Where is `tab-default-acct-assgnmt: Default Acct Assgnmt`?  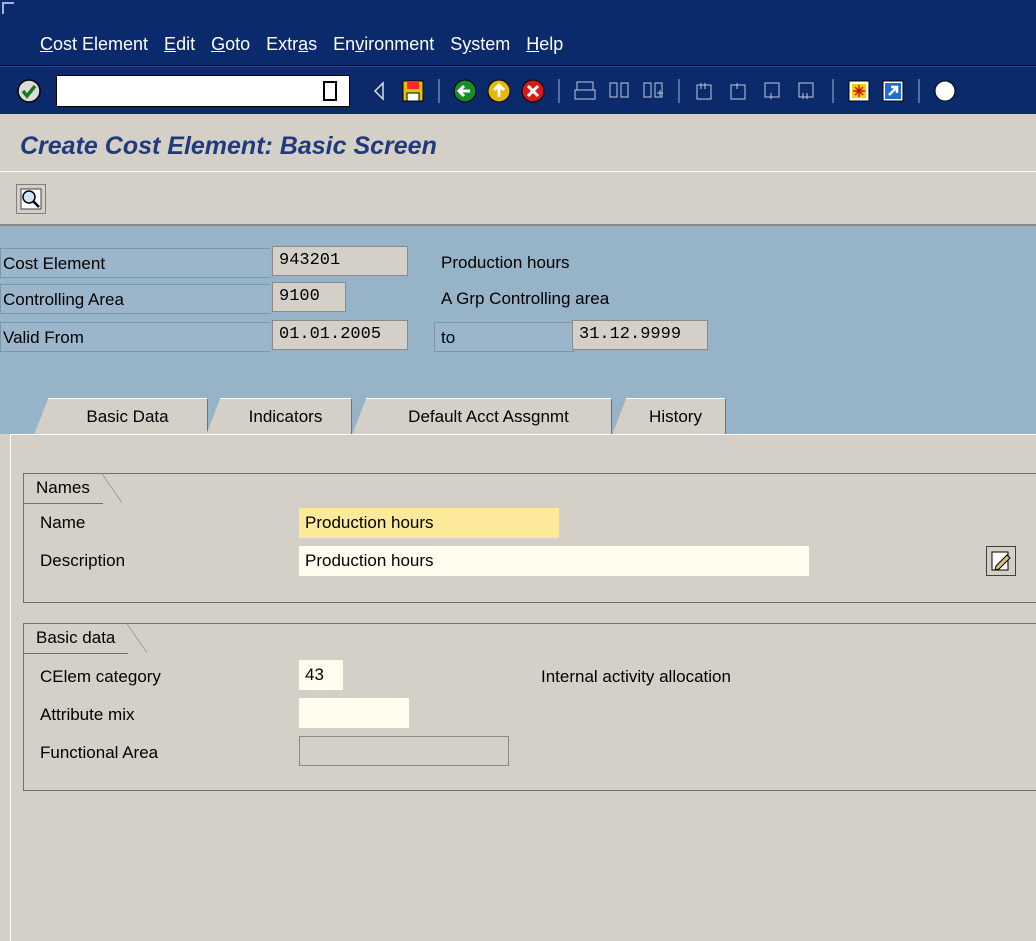
tab-default-acct-assgnmt: Default Acct Assgnmt is located at coordinates (482, 416).